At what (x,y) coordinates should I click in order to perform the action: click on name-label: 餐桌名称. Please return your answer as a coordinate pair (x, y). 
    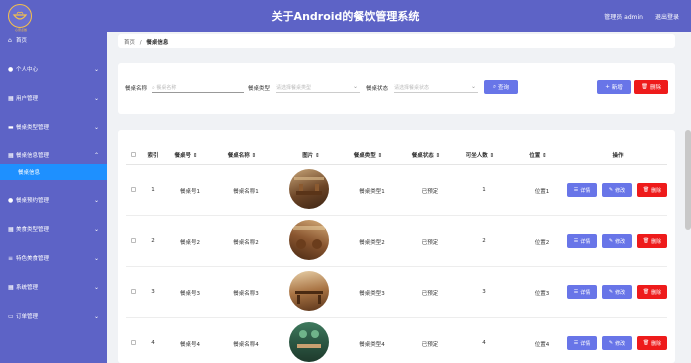
    Looking at the image, I should click on (136, 89).